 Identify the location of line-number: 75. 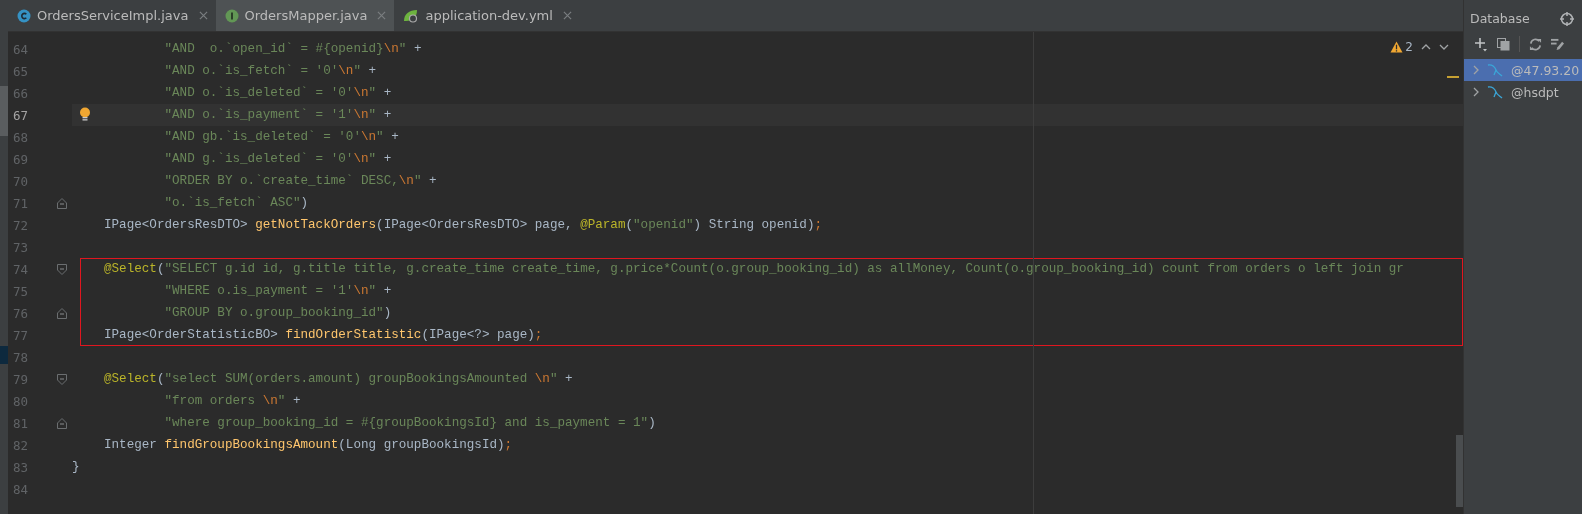
(21, 291).